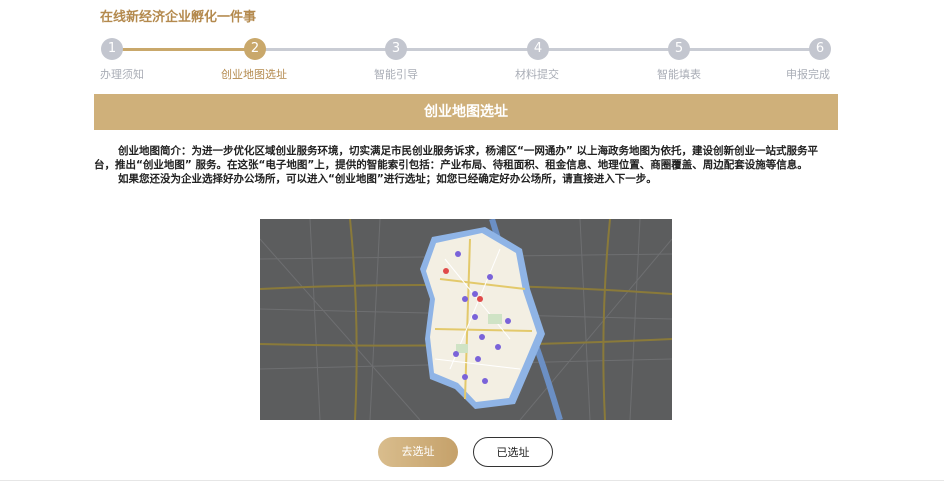  Describe the element at coordinates (122, 74) in the screenshot. I see `step-1-label: 办理须知` at that location.